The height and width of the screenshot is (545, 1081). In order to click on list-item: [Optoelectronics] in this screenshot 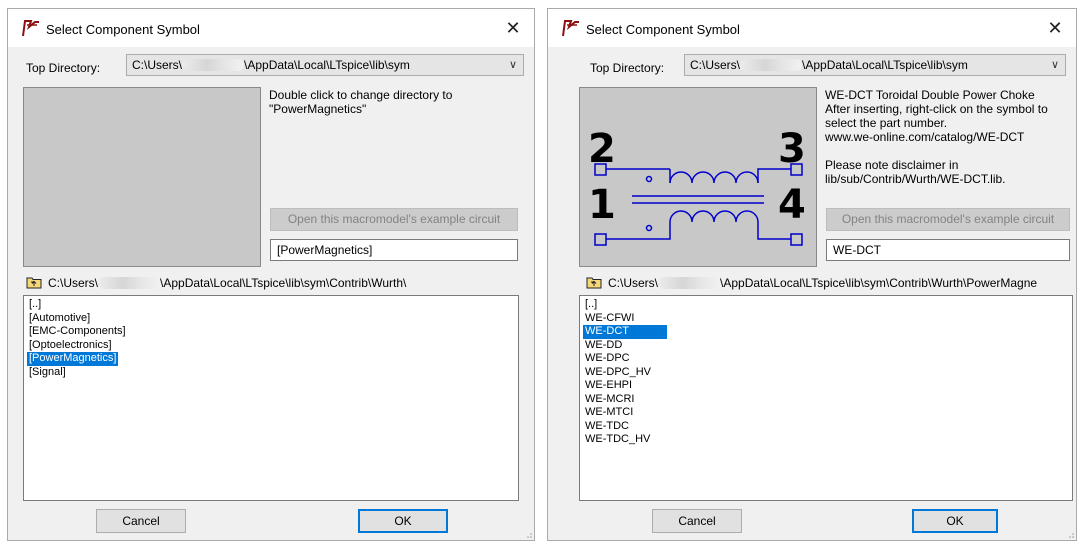, I will do `click(70, 346)`.